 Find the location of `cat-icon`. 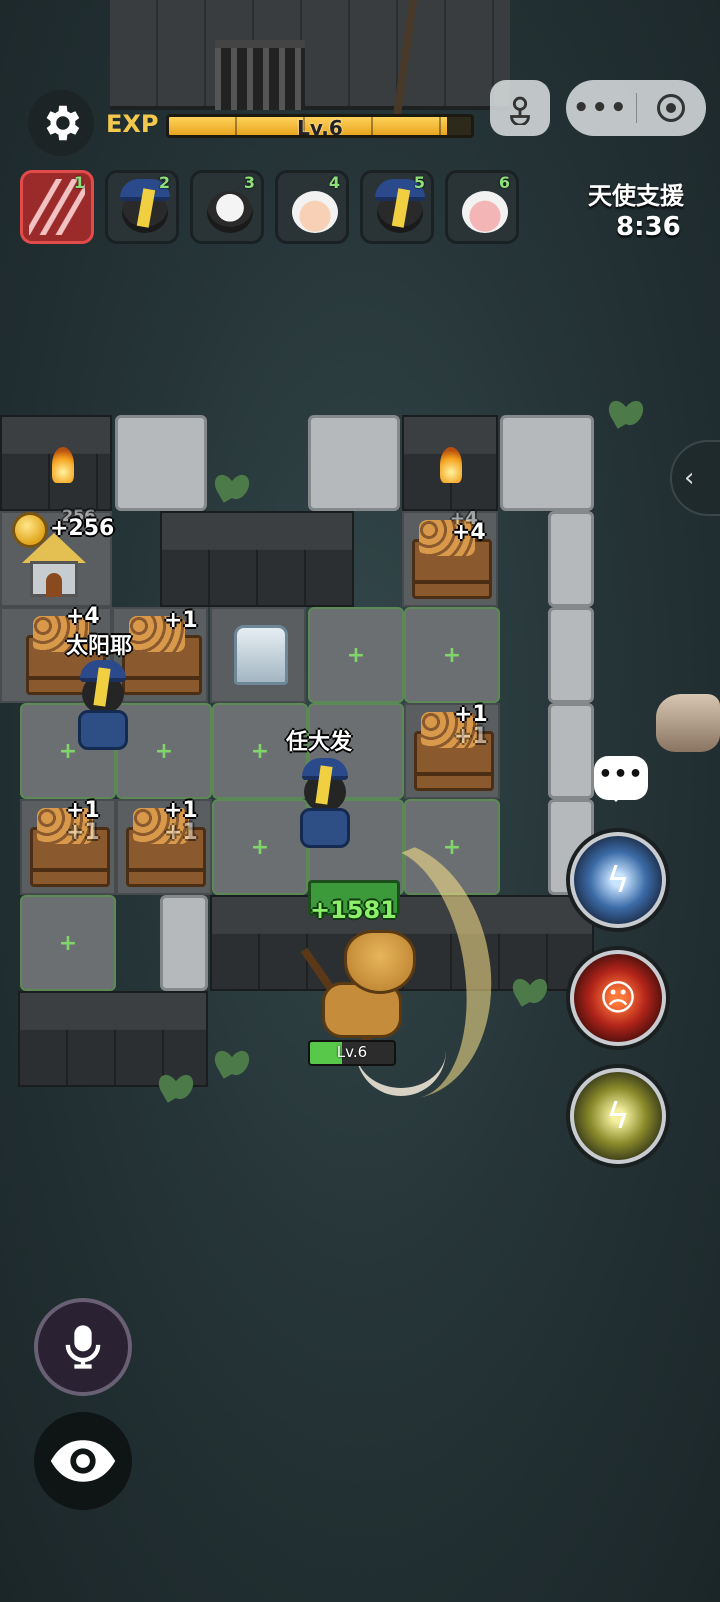

cat-icon is located at coordinates (688, 723).